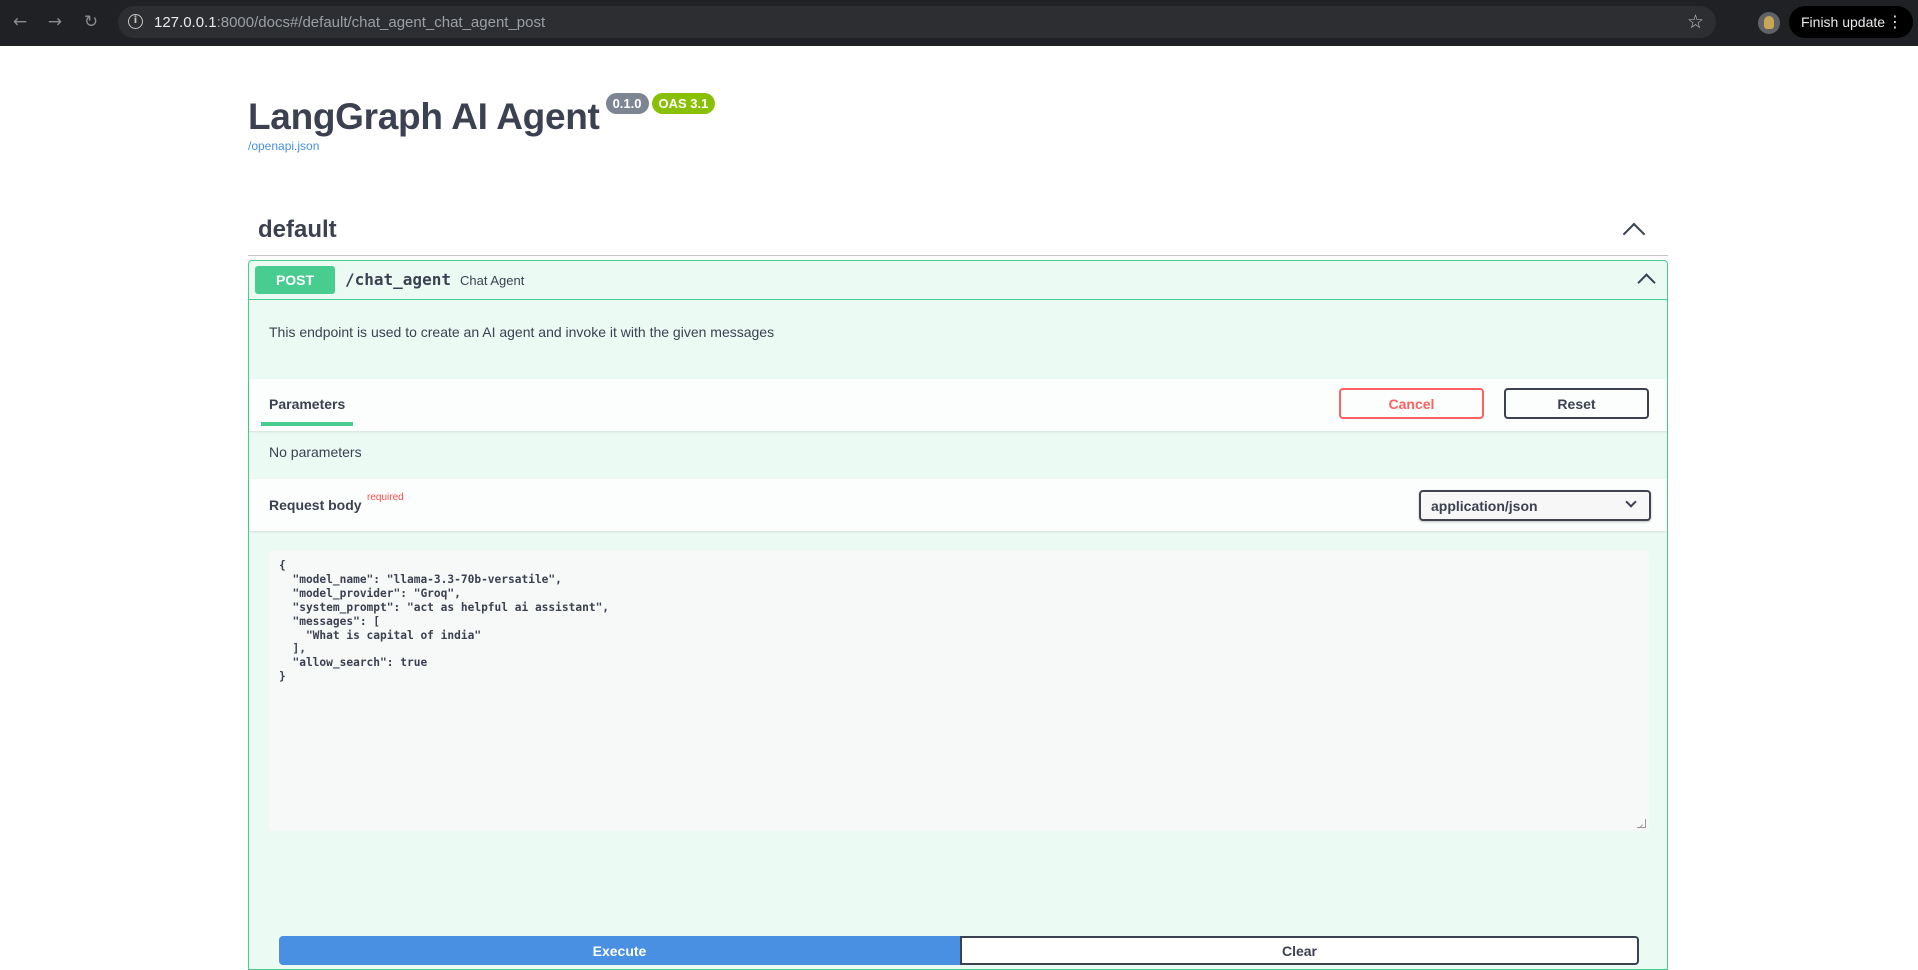 The height and width of the screenshot is (970, 1918). Describe the element at coordinates (55, 22) in the screenshot. I see `forward-arrow-icon: →` at that location.